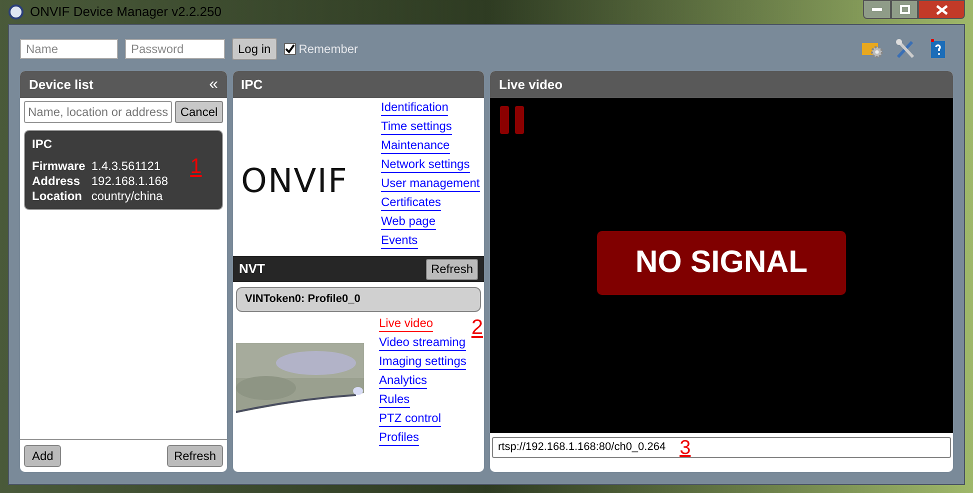  What do you see at coordinates (69, 49) in the screenshot?
I see `name-field: Name` at bounding box center [69, 49].